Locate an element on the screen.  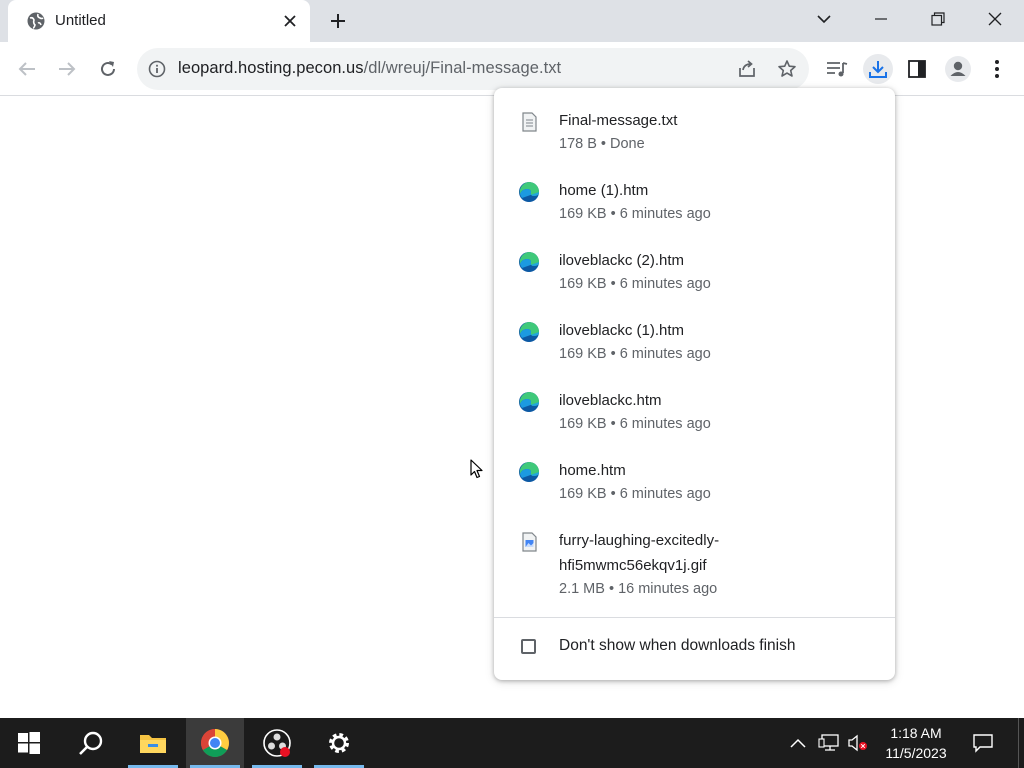
download-filename: home (1).htm is located at coordinates (604, 190).